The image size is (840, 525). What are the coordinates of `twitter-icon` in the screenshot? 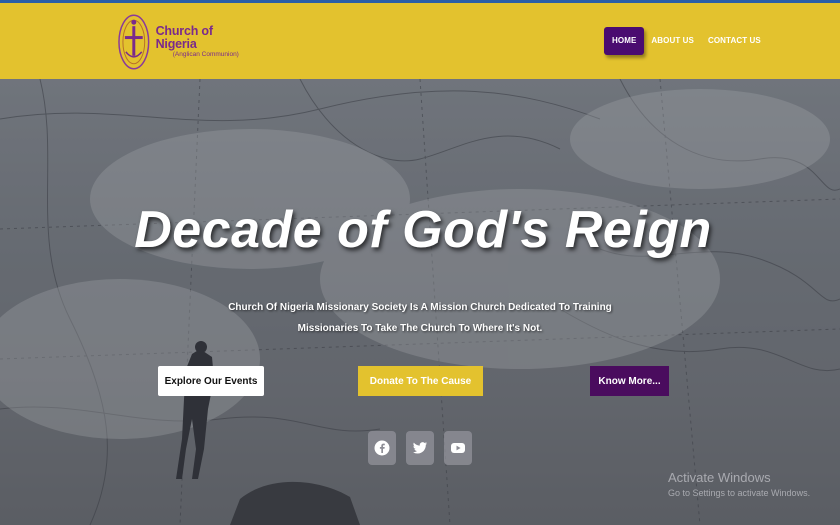 It's located at (420, 448).